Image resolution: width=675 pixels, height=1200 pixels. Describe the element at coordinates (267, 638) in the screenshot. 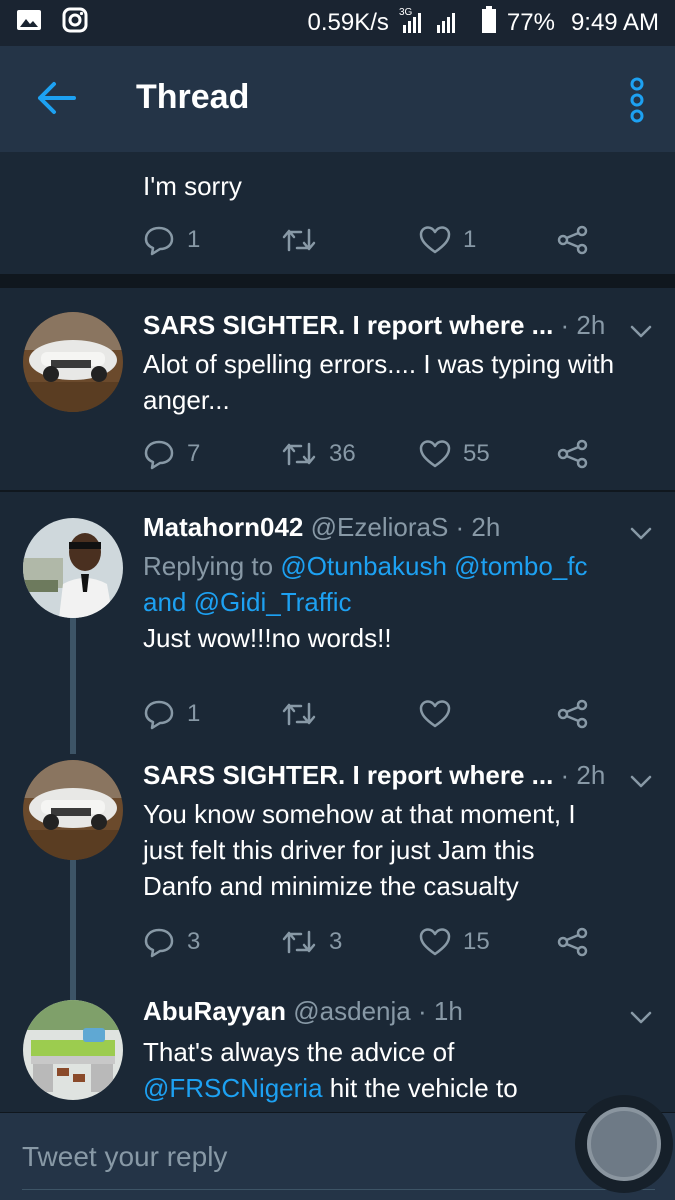

I see `tweet-text: Just wow!!!no words!!` at that location.